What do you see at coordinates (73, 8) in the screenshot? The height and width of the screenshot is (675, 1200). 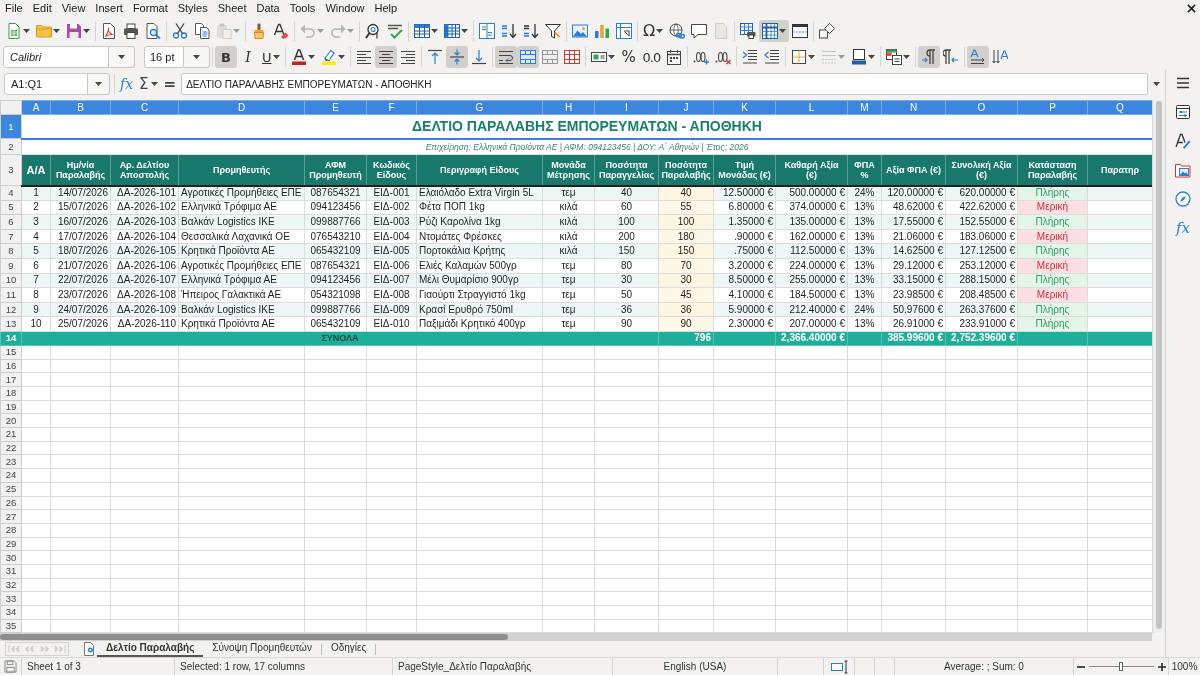 I see `menu-item: View` at bounding box center [73, 8].